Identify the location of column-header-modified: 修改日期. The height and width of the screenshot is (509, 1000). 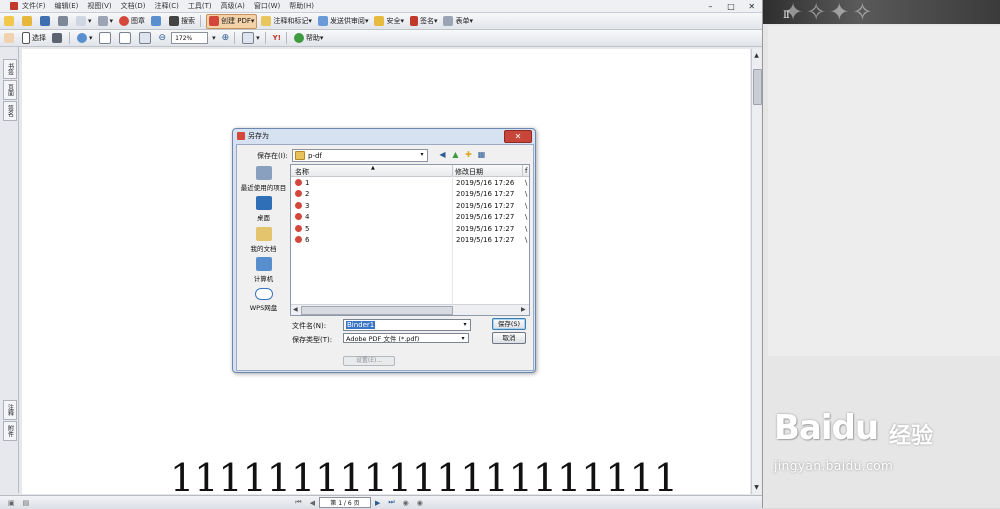
(469, 172).